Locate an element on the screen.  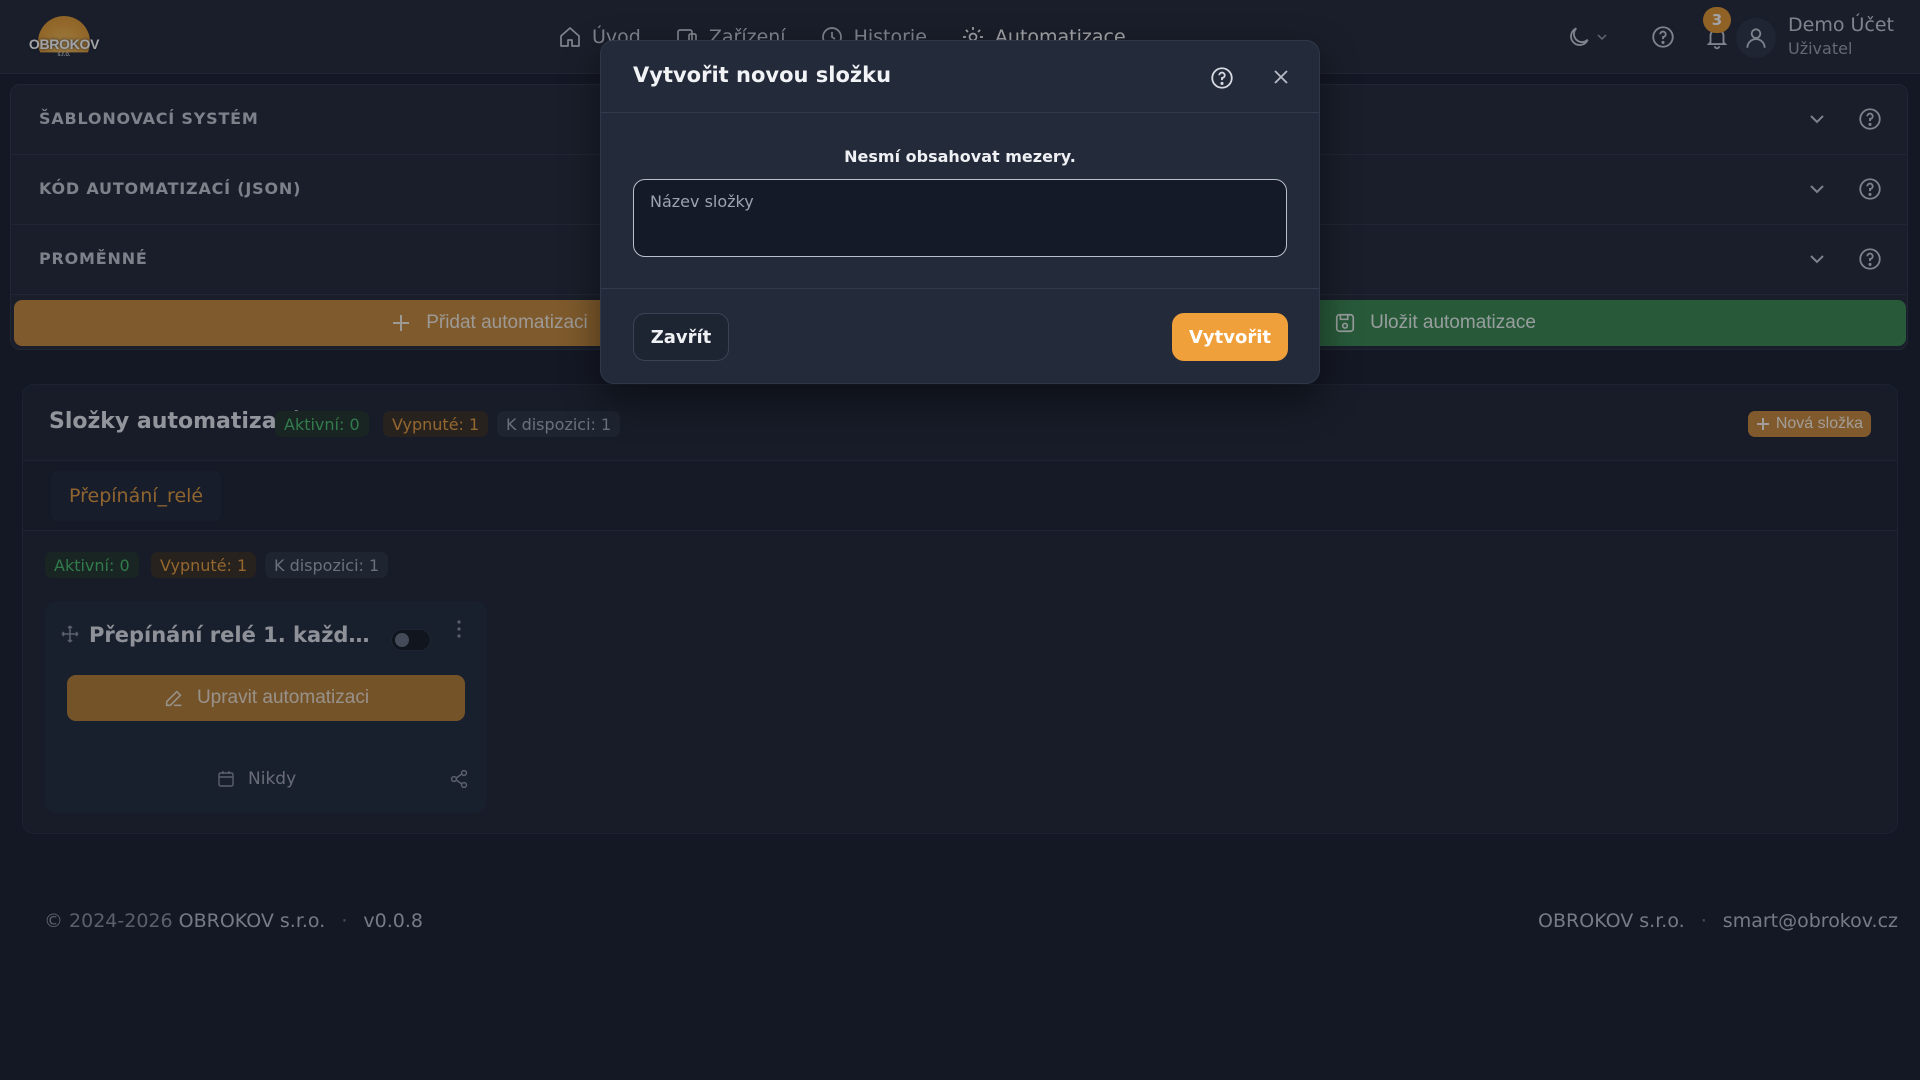
close-icon is located at coordinates (1281, 77).